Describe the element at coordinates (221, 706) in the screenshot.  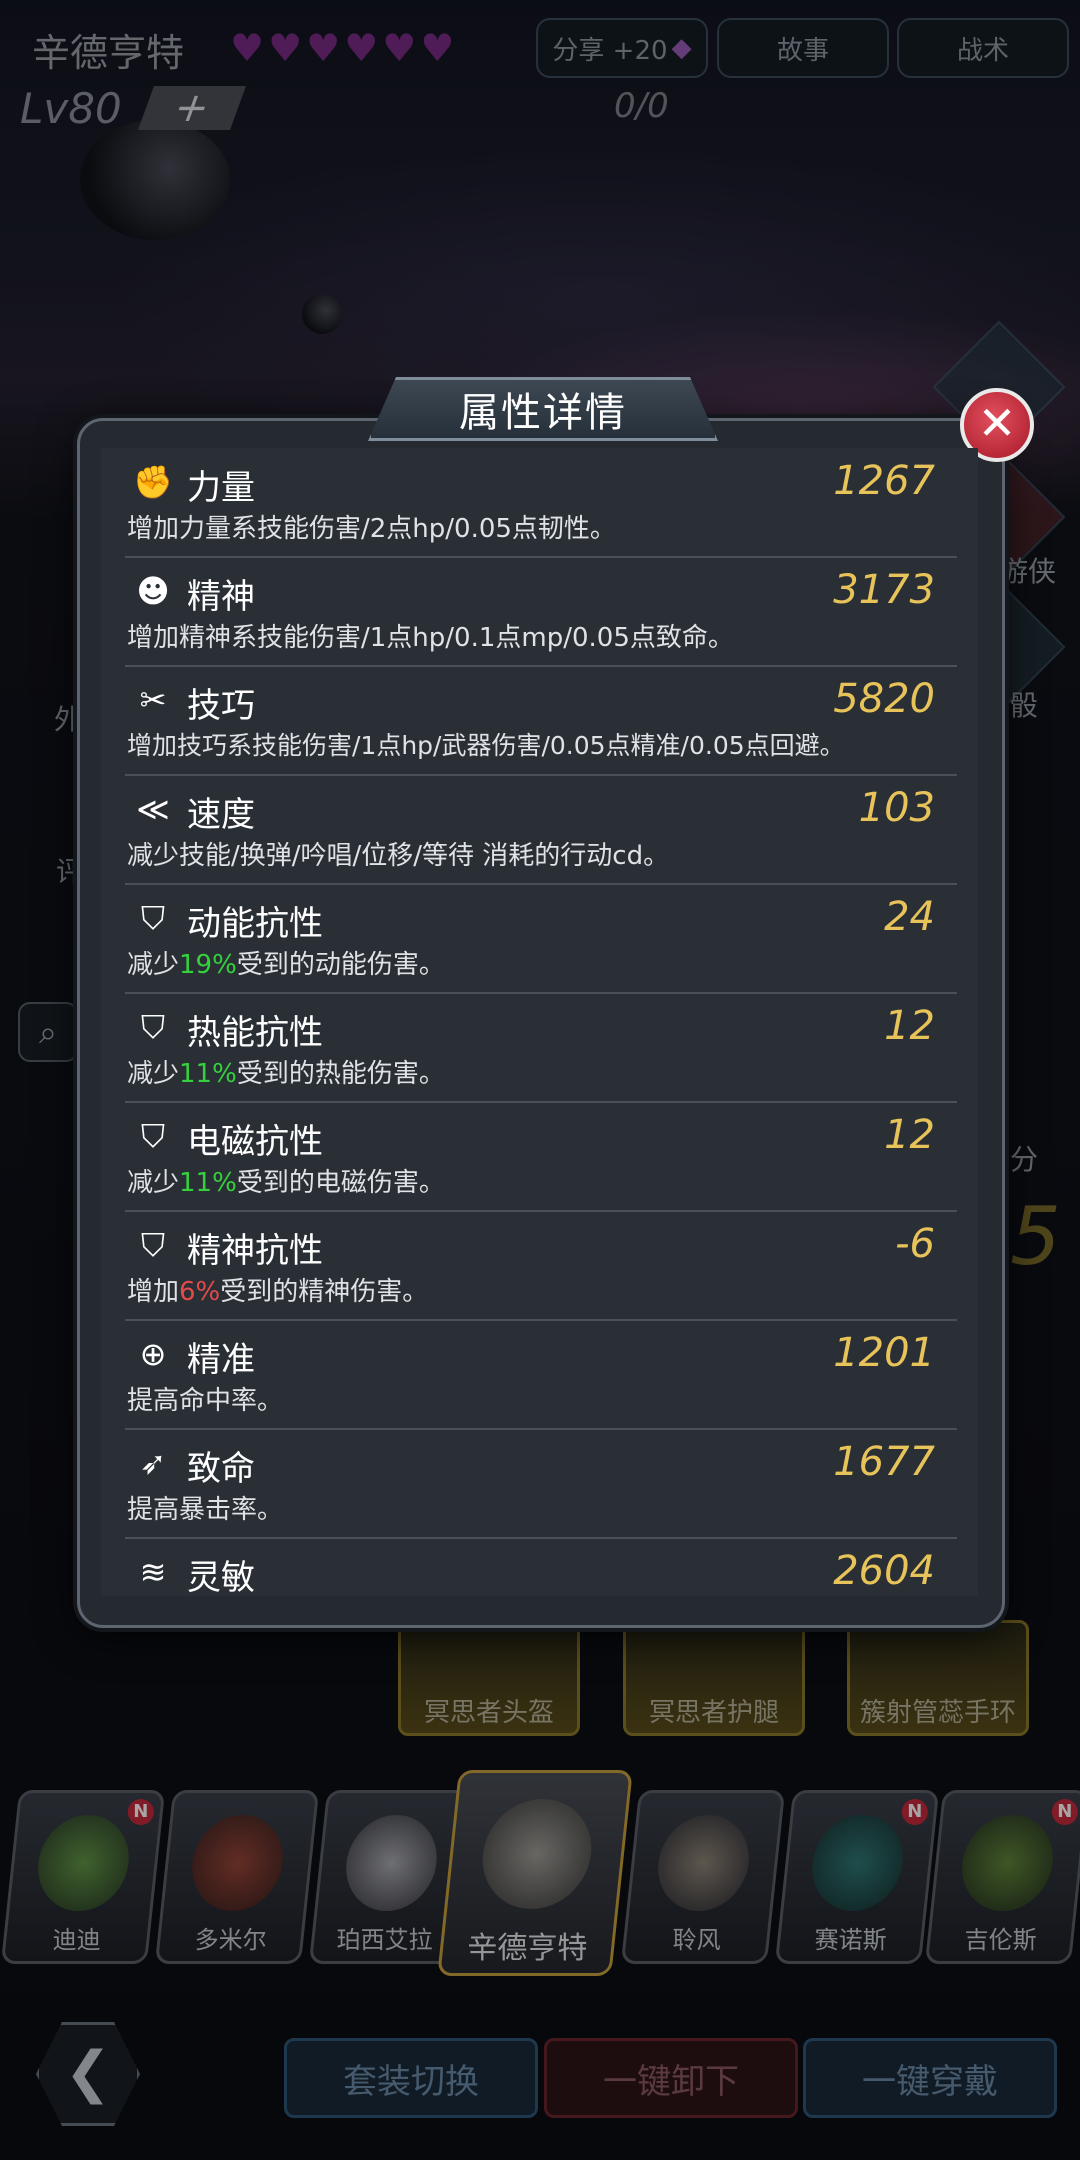
I see `attribute-name: 技巧` at that location.